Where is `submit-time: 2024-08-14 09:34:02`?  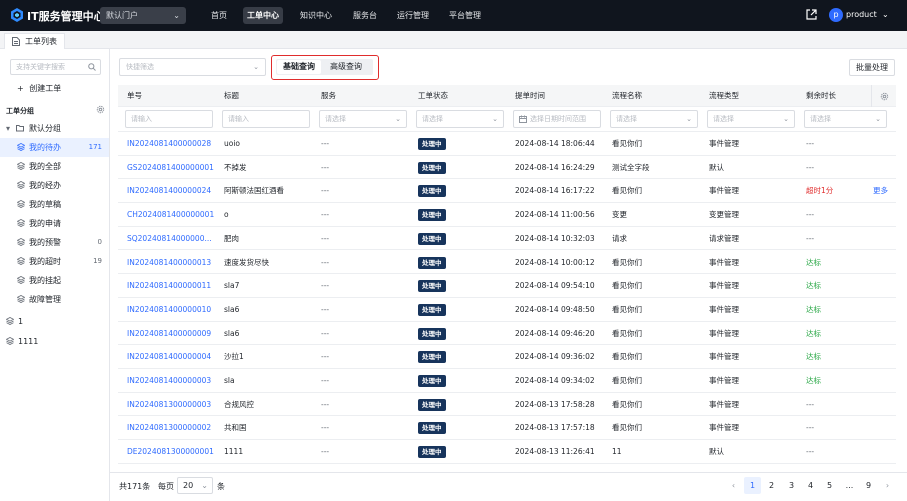
submit-time: 2024-08-14 09:34:02 is located at coordinates (555, 380).